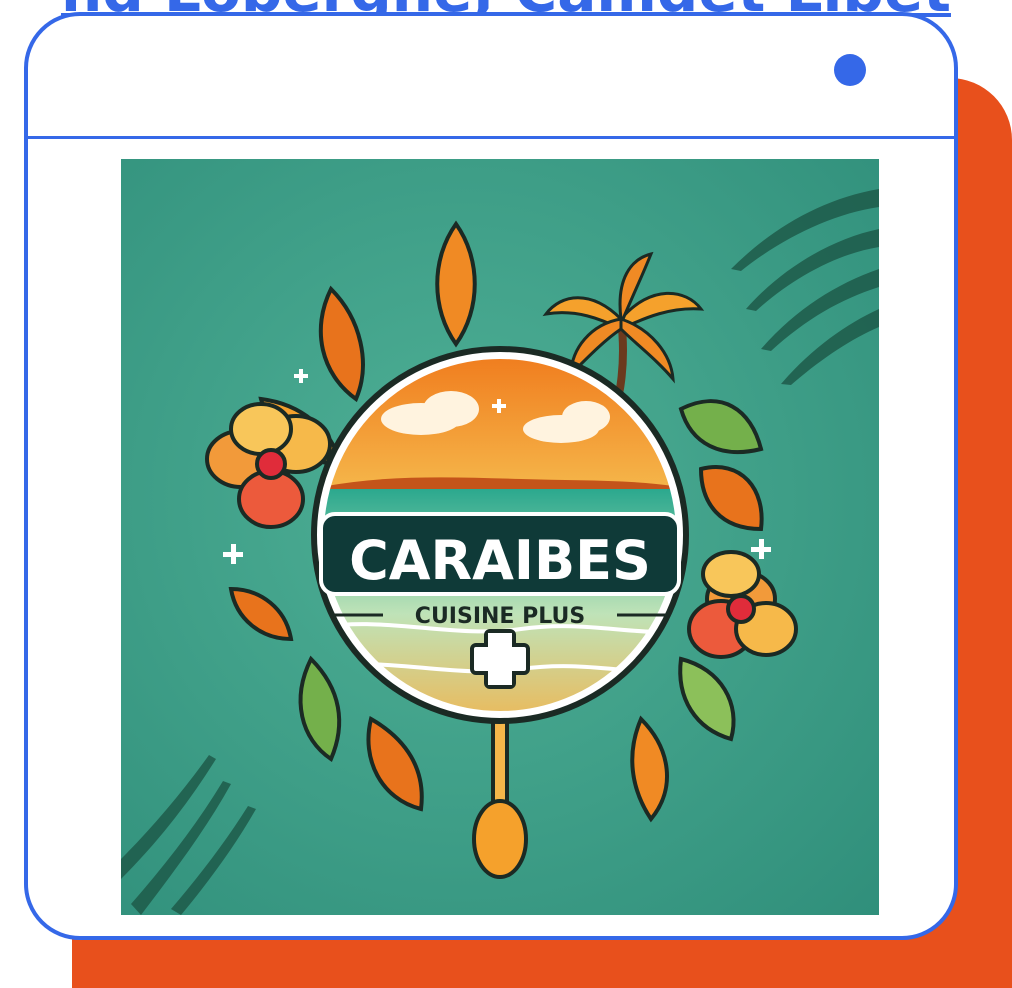  Describe the element at coordinates (500, 616) in the screenshot. I see `logo-tagline: CUISINE PLUS` at that location.